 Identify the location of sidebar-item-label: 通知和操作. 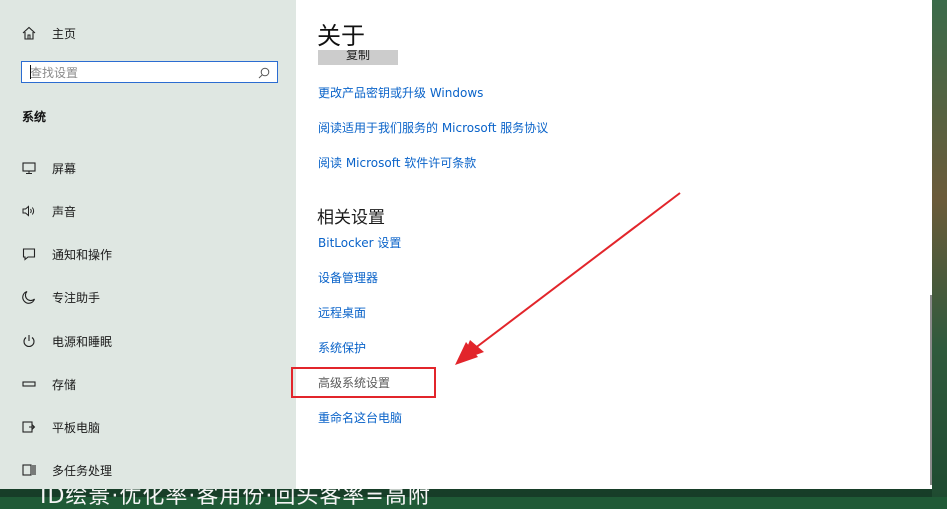
(82, 254).